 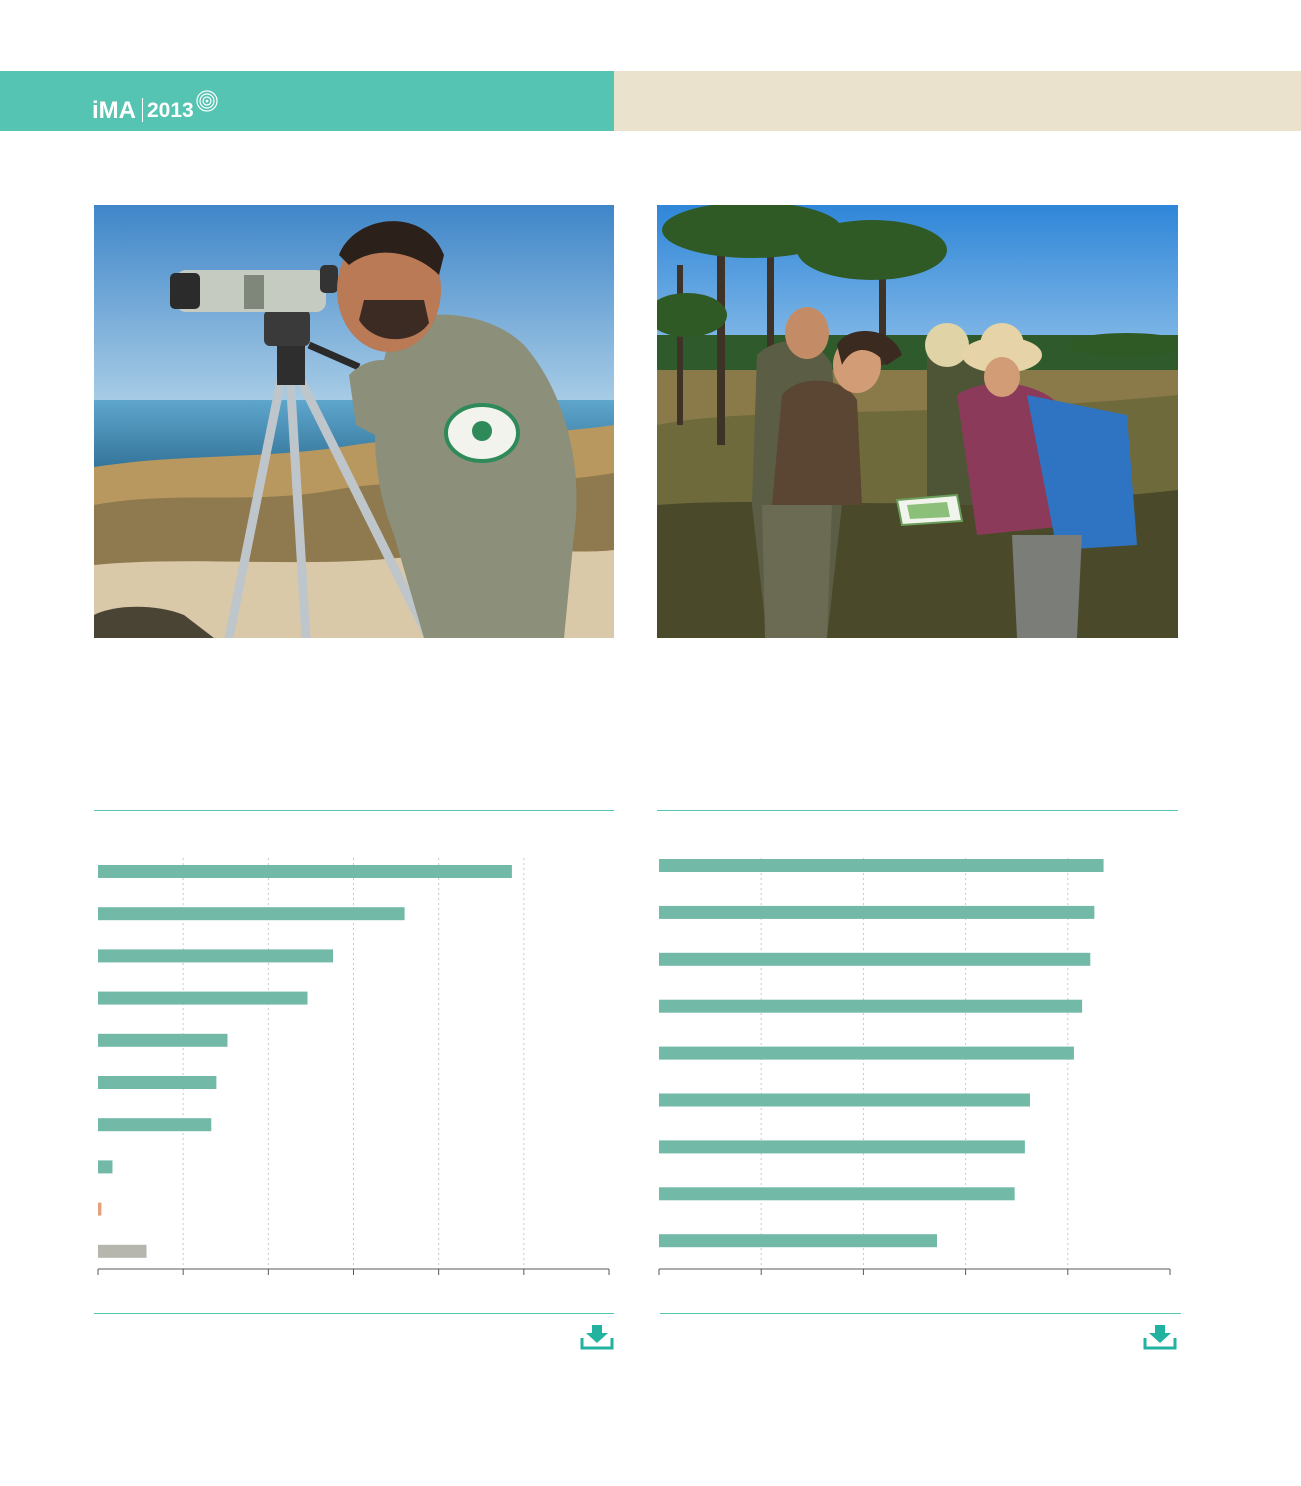 I want to click on chart2, so click(x=917, y=1063).